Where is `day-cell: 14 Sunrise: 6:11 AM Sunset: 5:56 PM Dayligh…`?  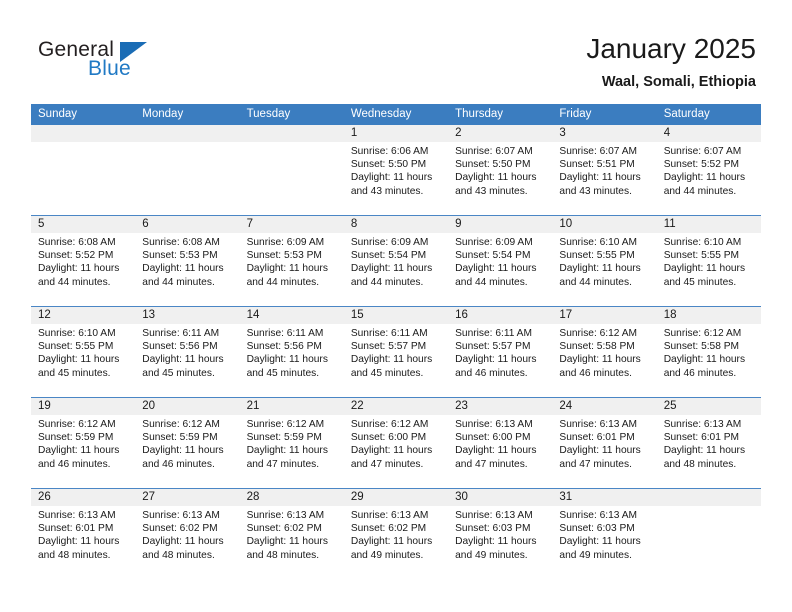
day-cell: 14 Sunrise: 6:11 AM Sunset: 5:56 PM Dayligh… is located at coordinates (291, 352).